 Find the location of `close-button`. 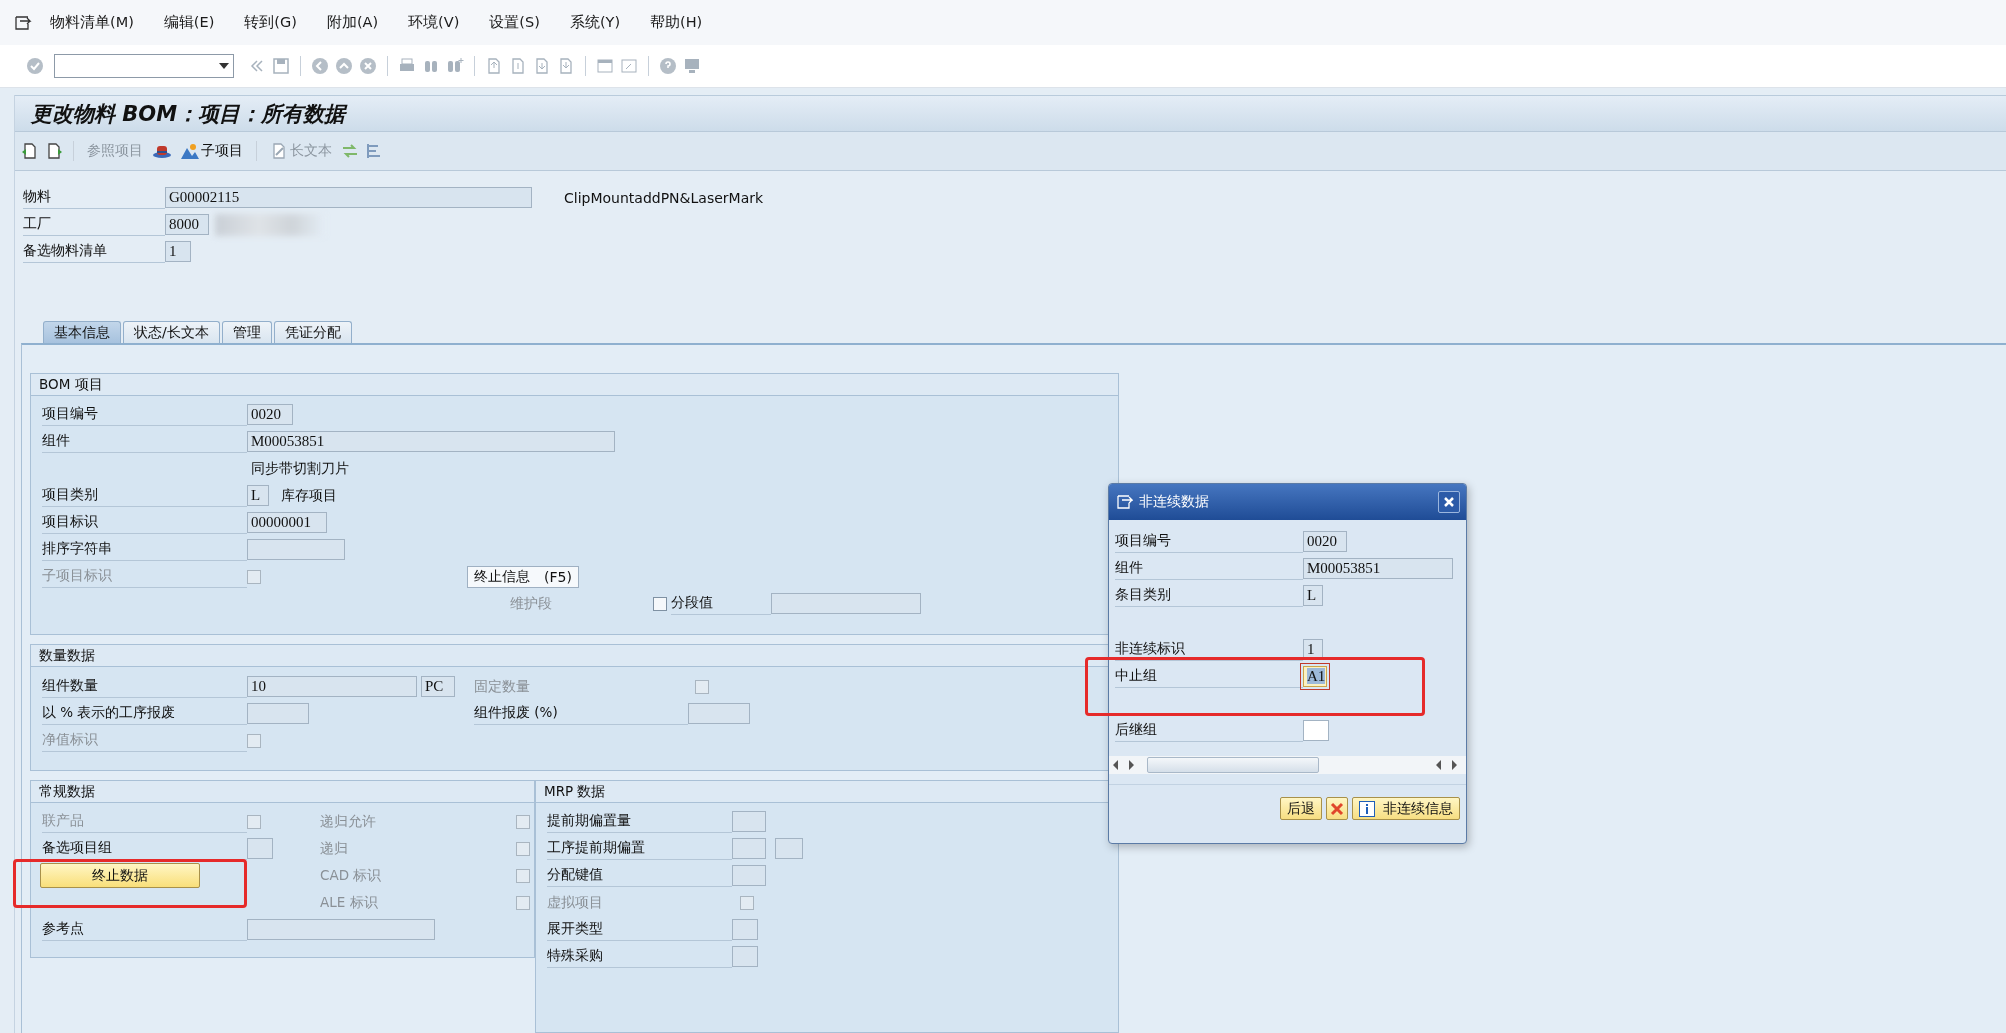

close-button is located at coordinates (1449, 502).